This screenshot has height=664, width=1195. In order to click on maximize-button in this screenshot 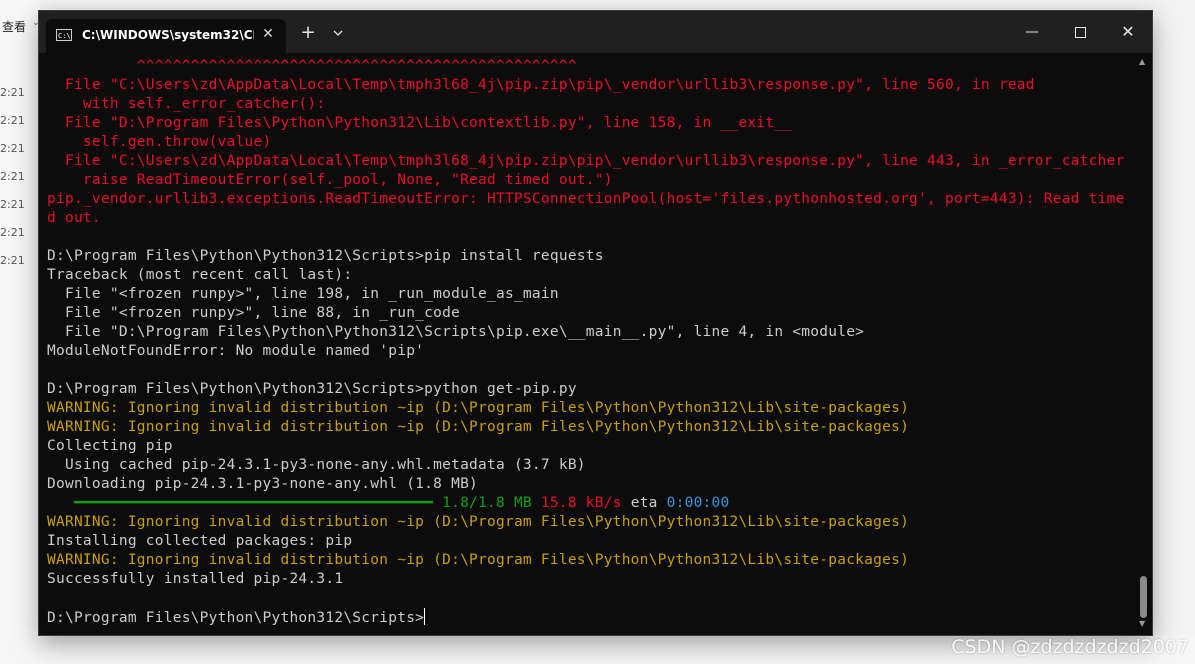, I will do `click(1080, 32)`.